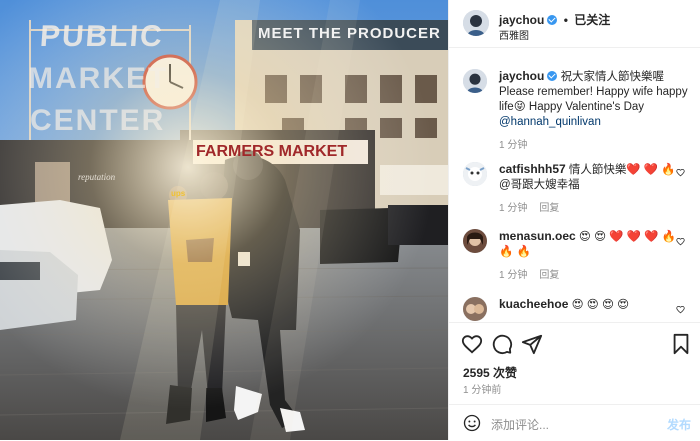  What do you see at coordinates (98, 120) in the screenshot?
I see `sign-center: CENTER` at bounding box center [98, 120].